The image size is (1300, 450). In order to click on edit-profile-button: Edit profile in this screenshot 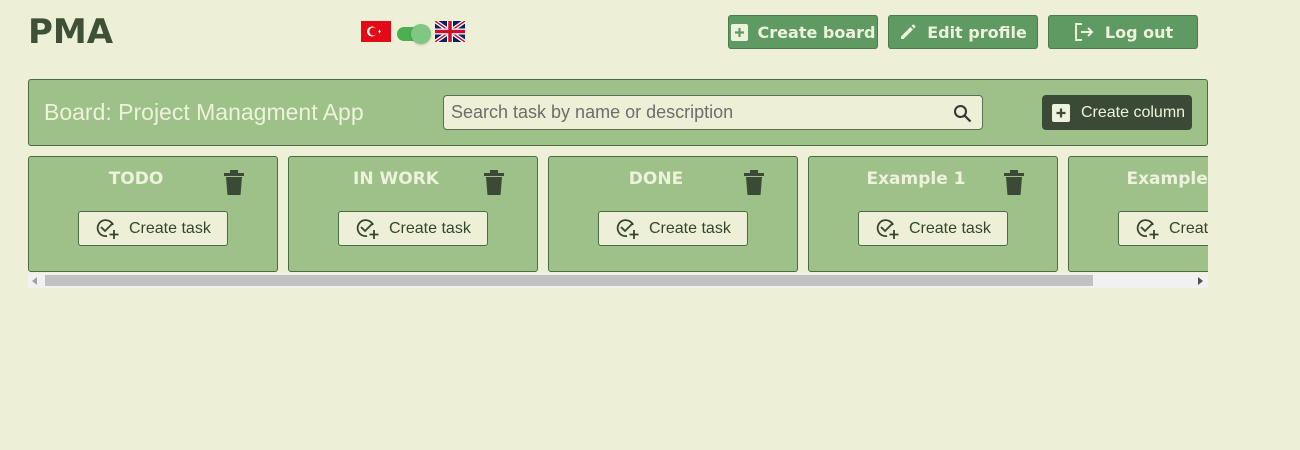, I will do `click(963, 32)`.